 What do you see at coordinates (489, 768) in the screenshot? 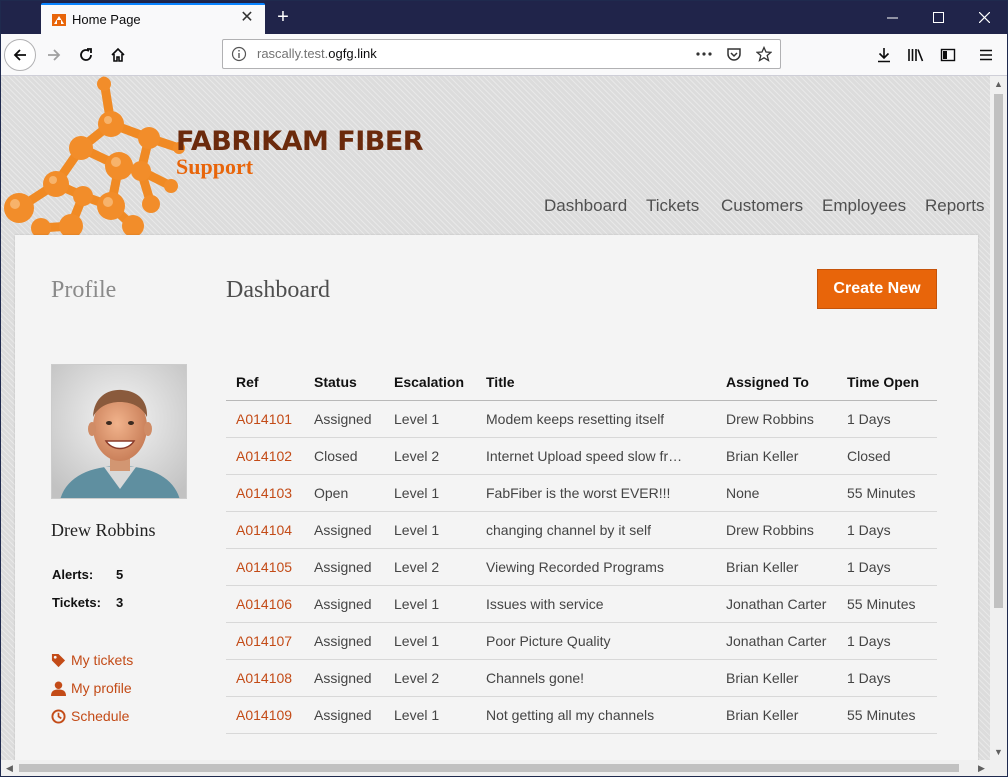
I see `horizontal-scroll-thumb` at bounding box center [489, 768].